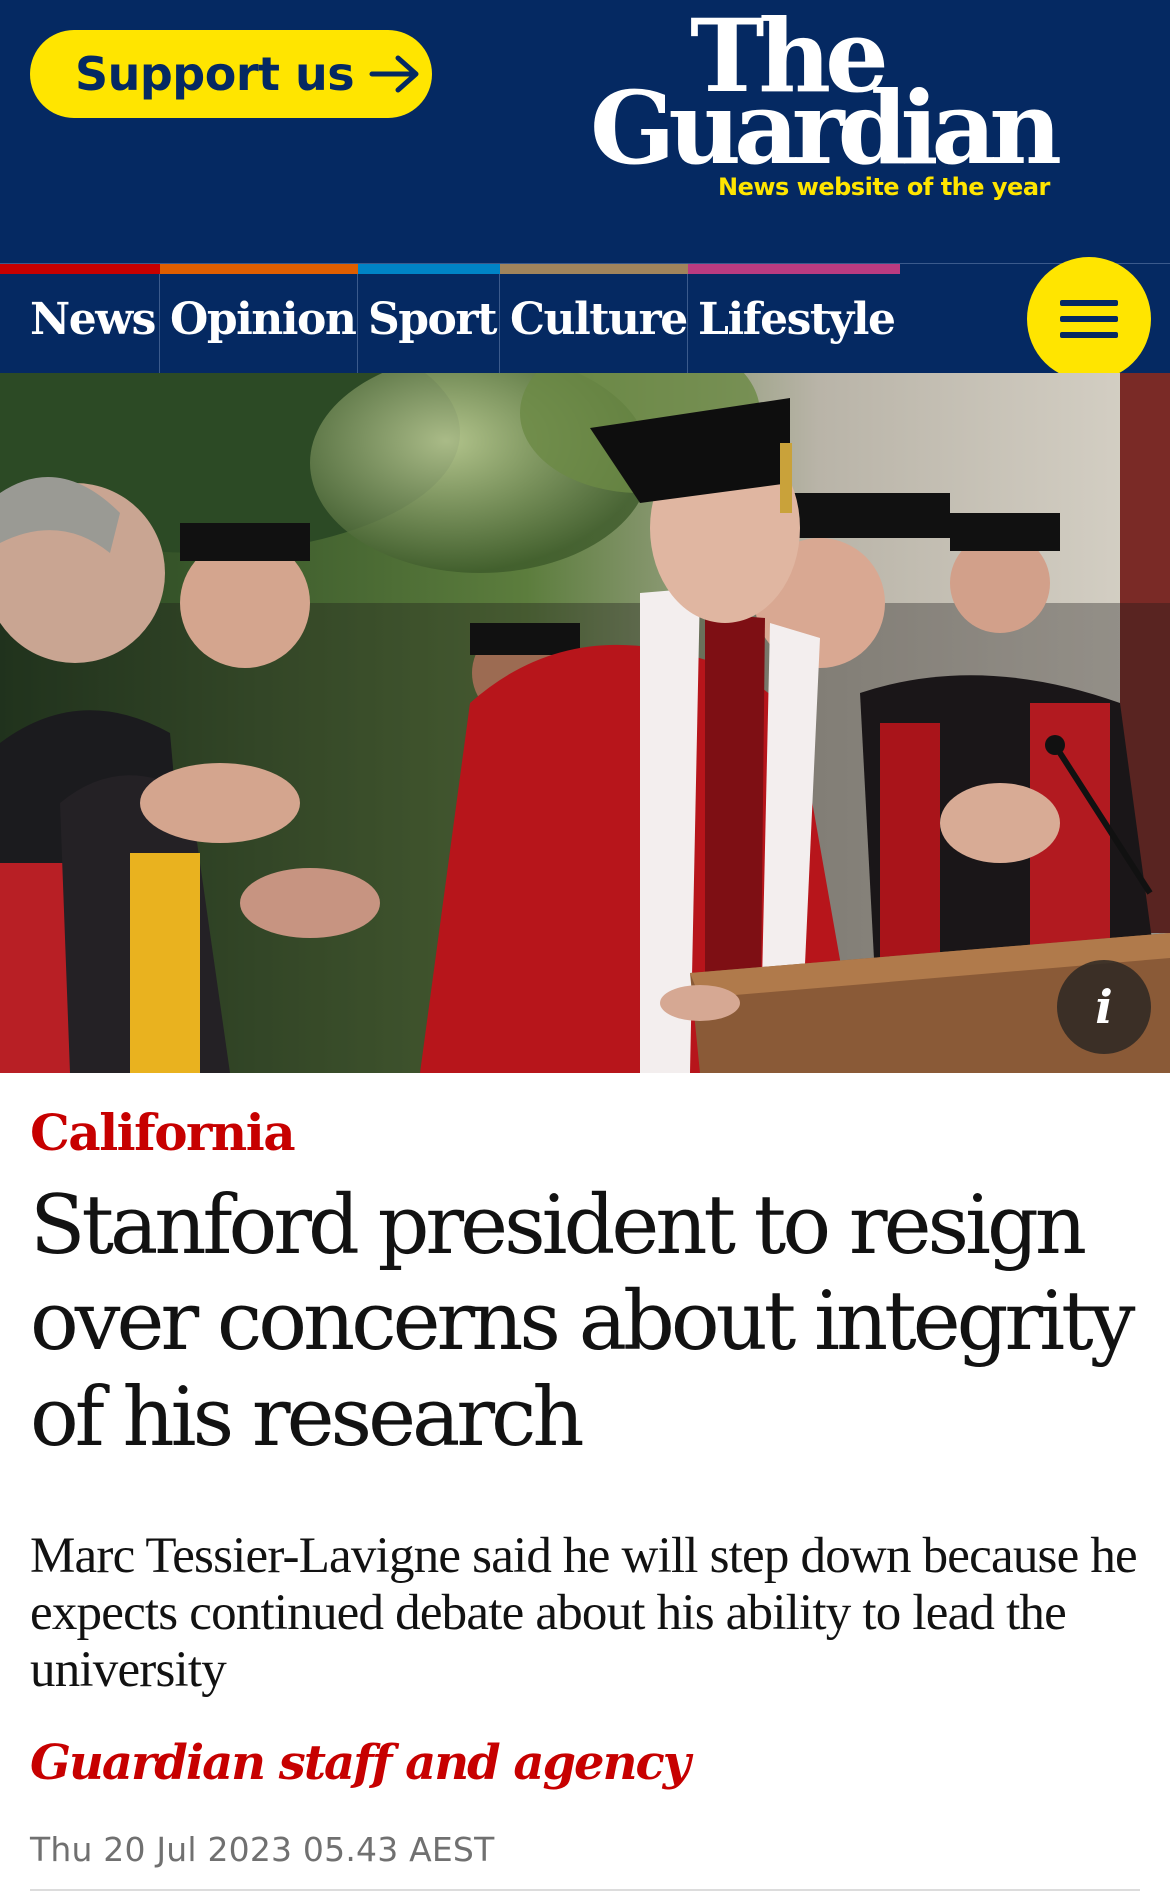  I want to click on nav-item-opinion: Opinion, so click(259, 319).